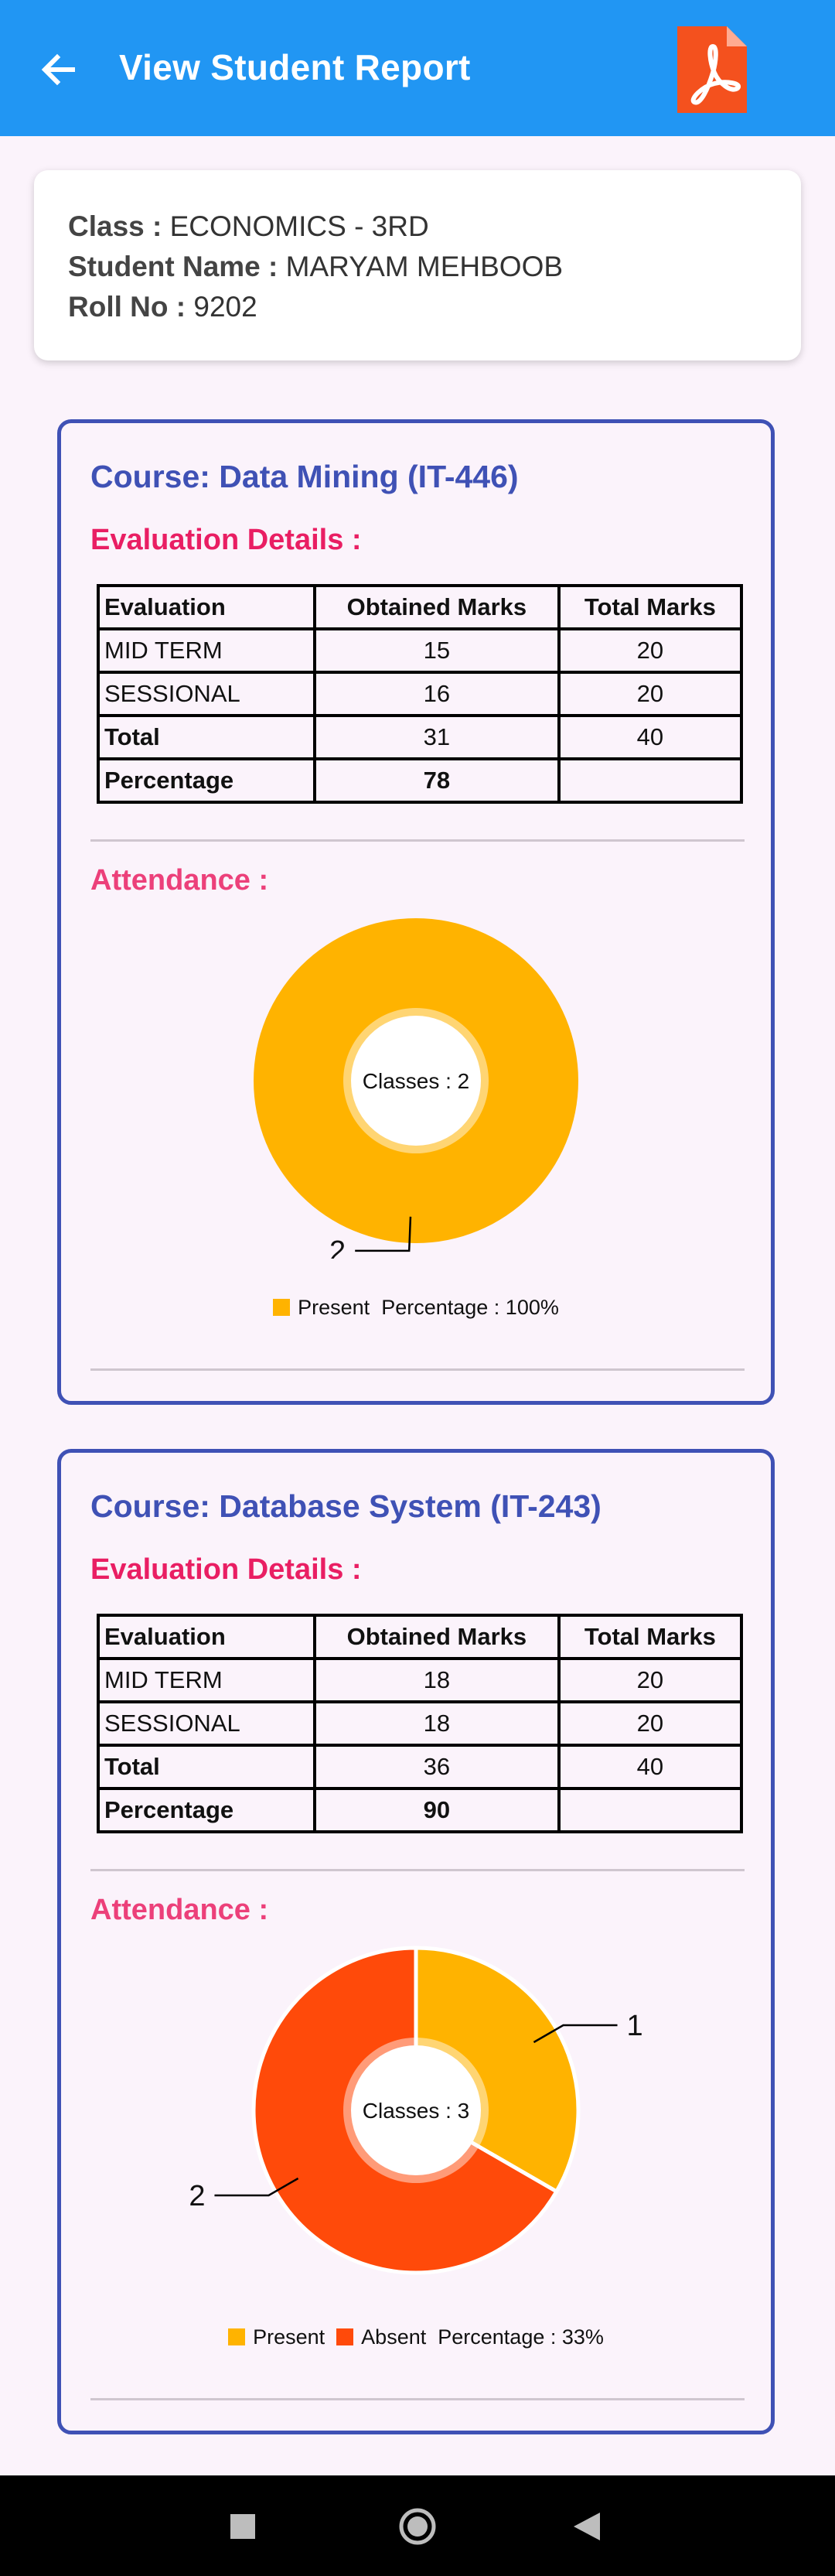 The image size is (835, 2576). Describe the element at coordinates (437, 650) in the screenshot. I see `obtained-cell: 15` at that location.